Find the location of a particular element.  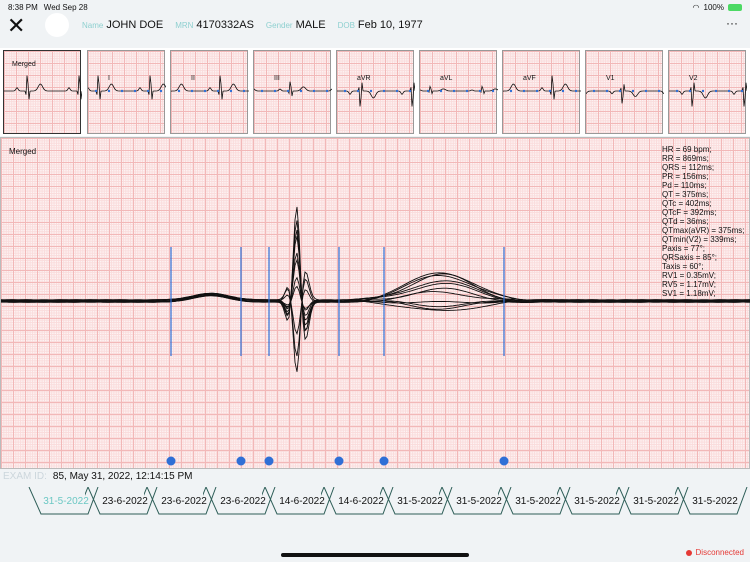

exam-info: EXAM ID: 85, May 31, 2022, 12:14:15 PM is located at coordinates (97, 476).